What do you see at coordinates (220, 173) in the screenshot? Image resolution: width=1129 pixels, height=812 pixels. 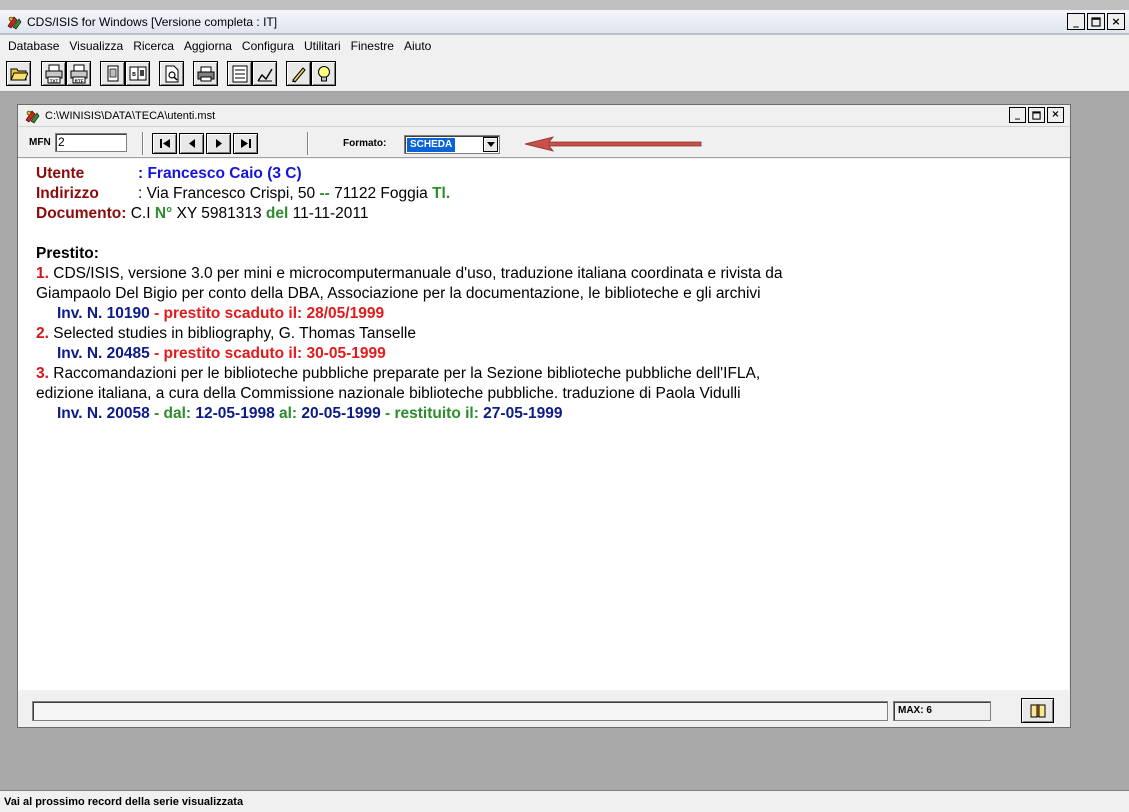 I see `utente-value: : Francesco Caio (3 C)` at bounding box center [220, 173].